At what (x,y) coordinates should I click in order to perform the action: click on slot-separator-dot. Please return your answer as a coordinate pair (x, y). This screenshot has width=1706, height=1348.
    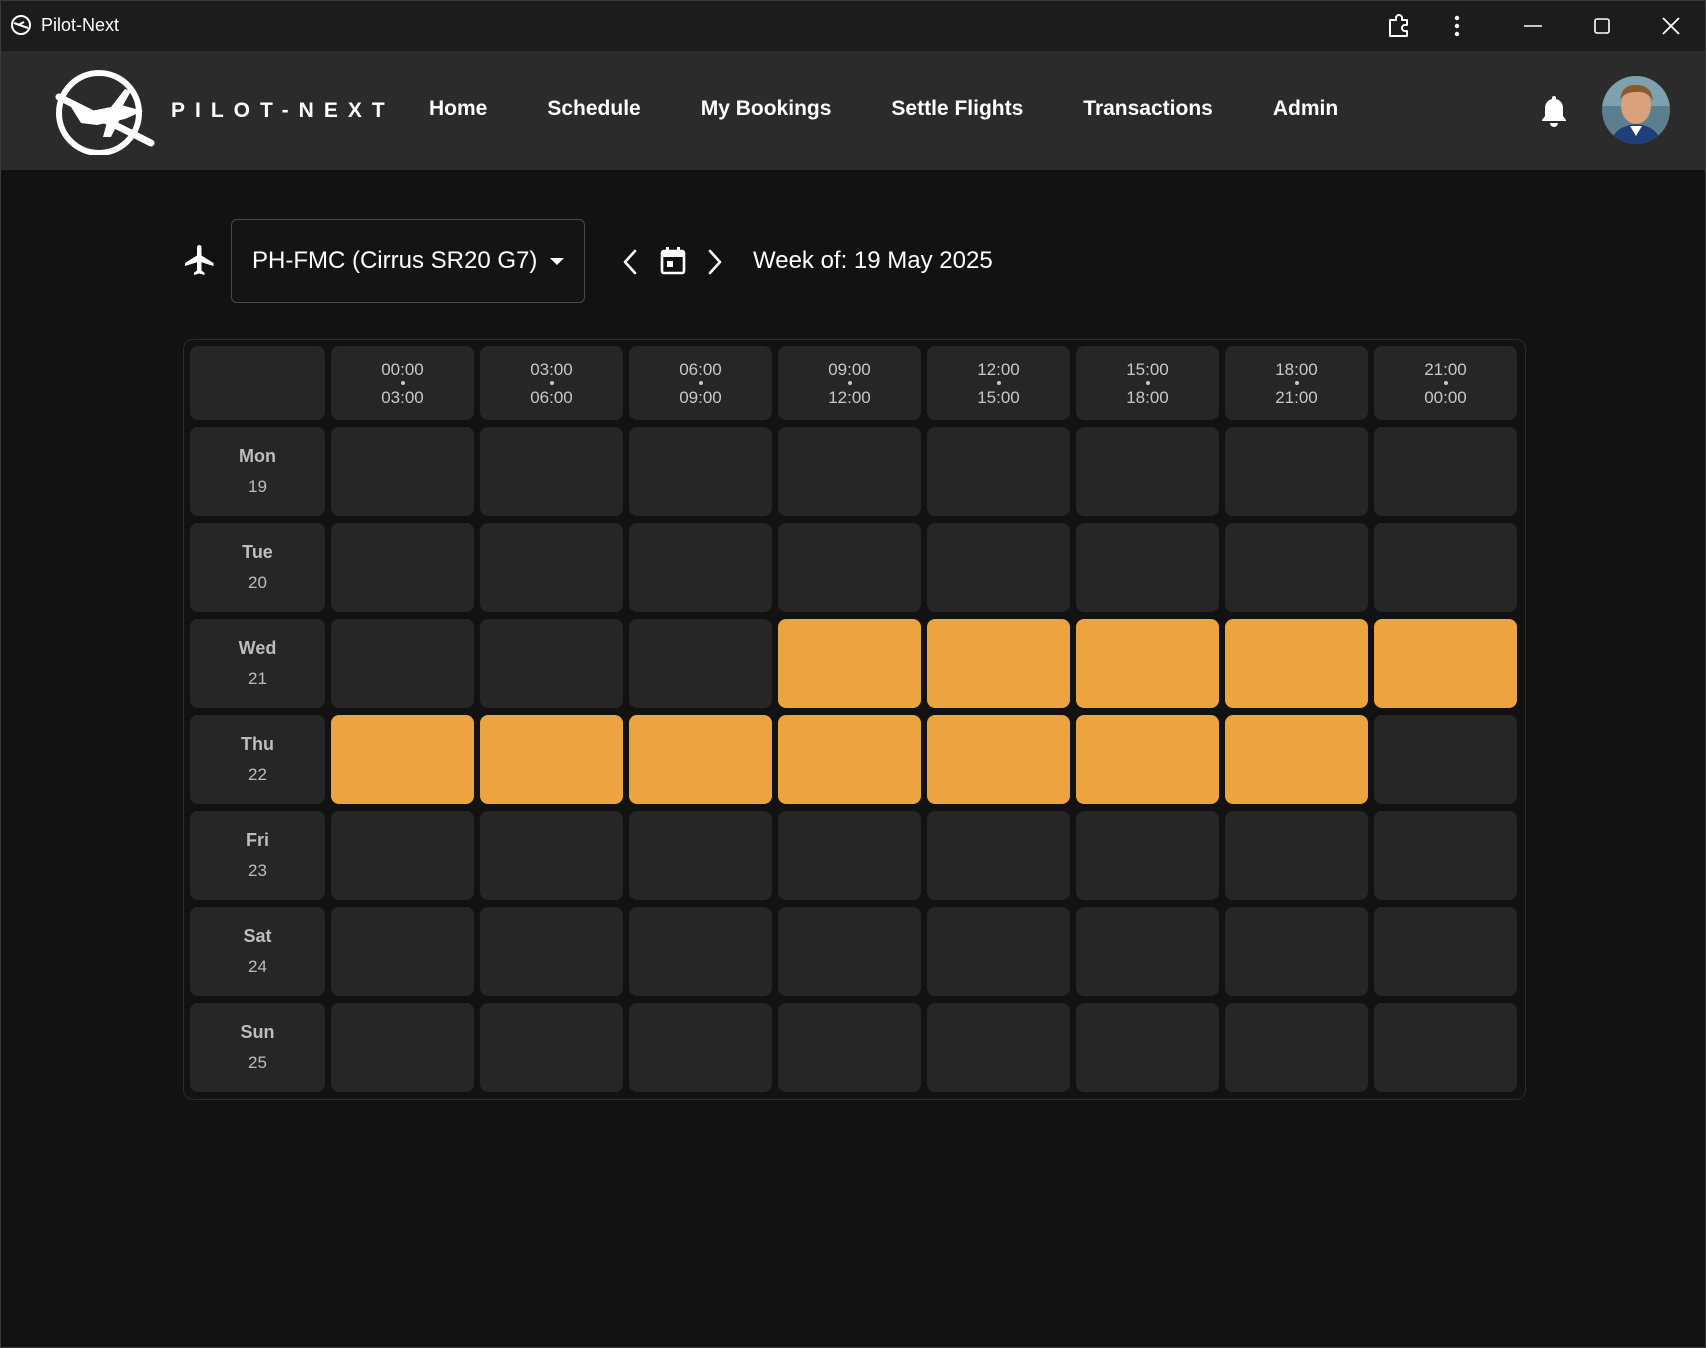
    Looking at the image, I should click on (700, 382).